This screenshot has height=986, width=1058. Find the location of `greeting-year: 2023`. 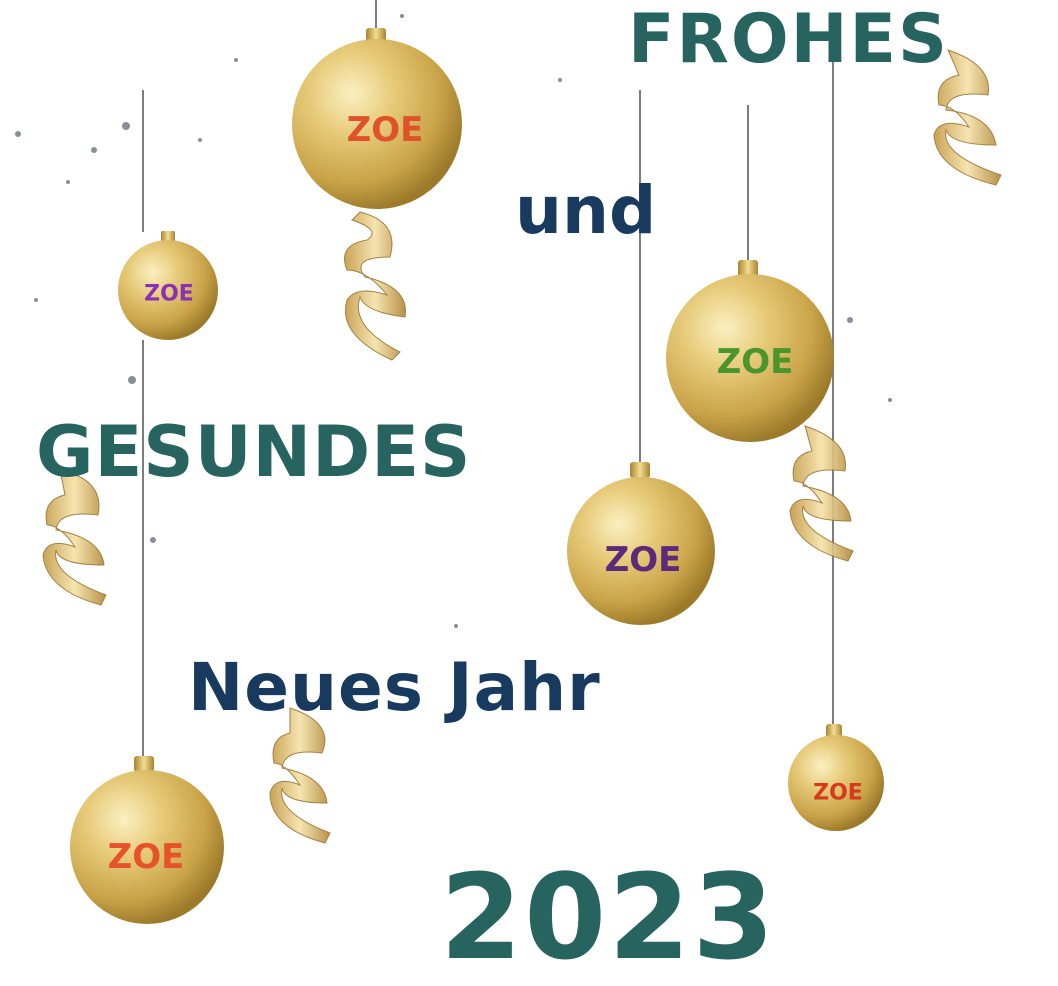

greeting-year: 2023 is located at coordinates (608, 917).